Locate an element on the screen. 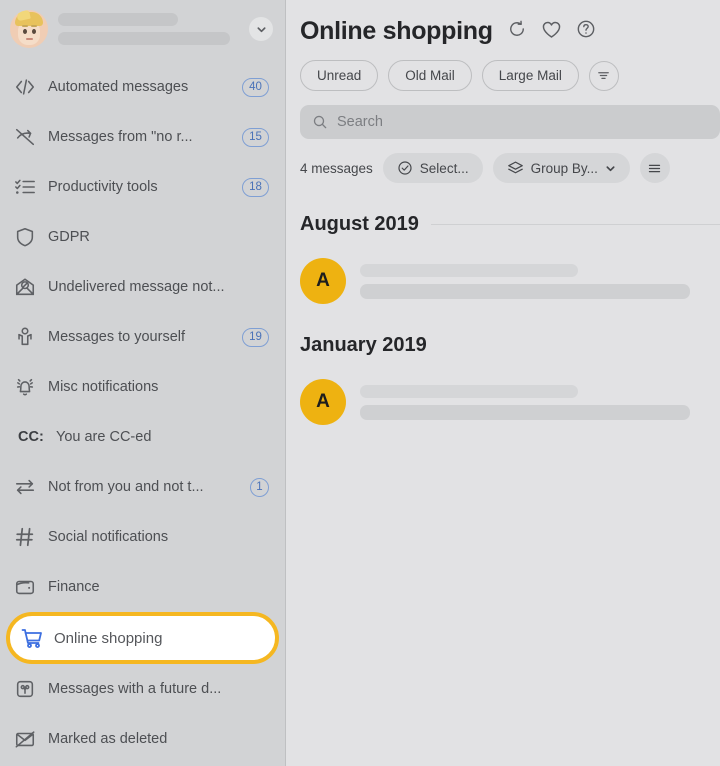  message-group-january-2019: January 2019 A is located at coordinates (503, 379).